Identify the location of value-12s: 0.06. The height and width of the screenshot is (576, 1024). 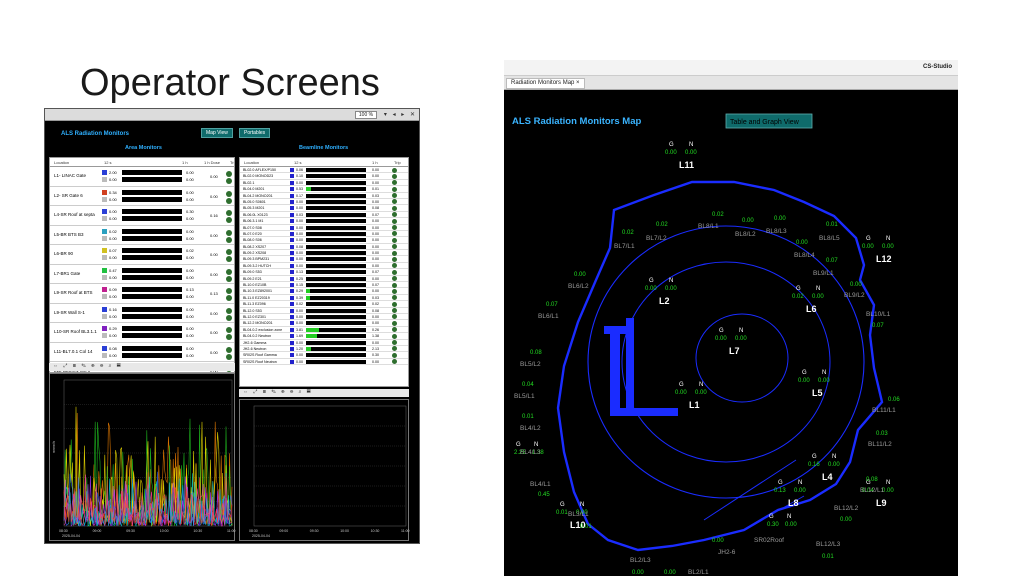
(299, 170).